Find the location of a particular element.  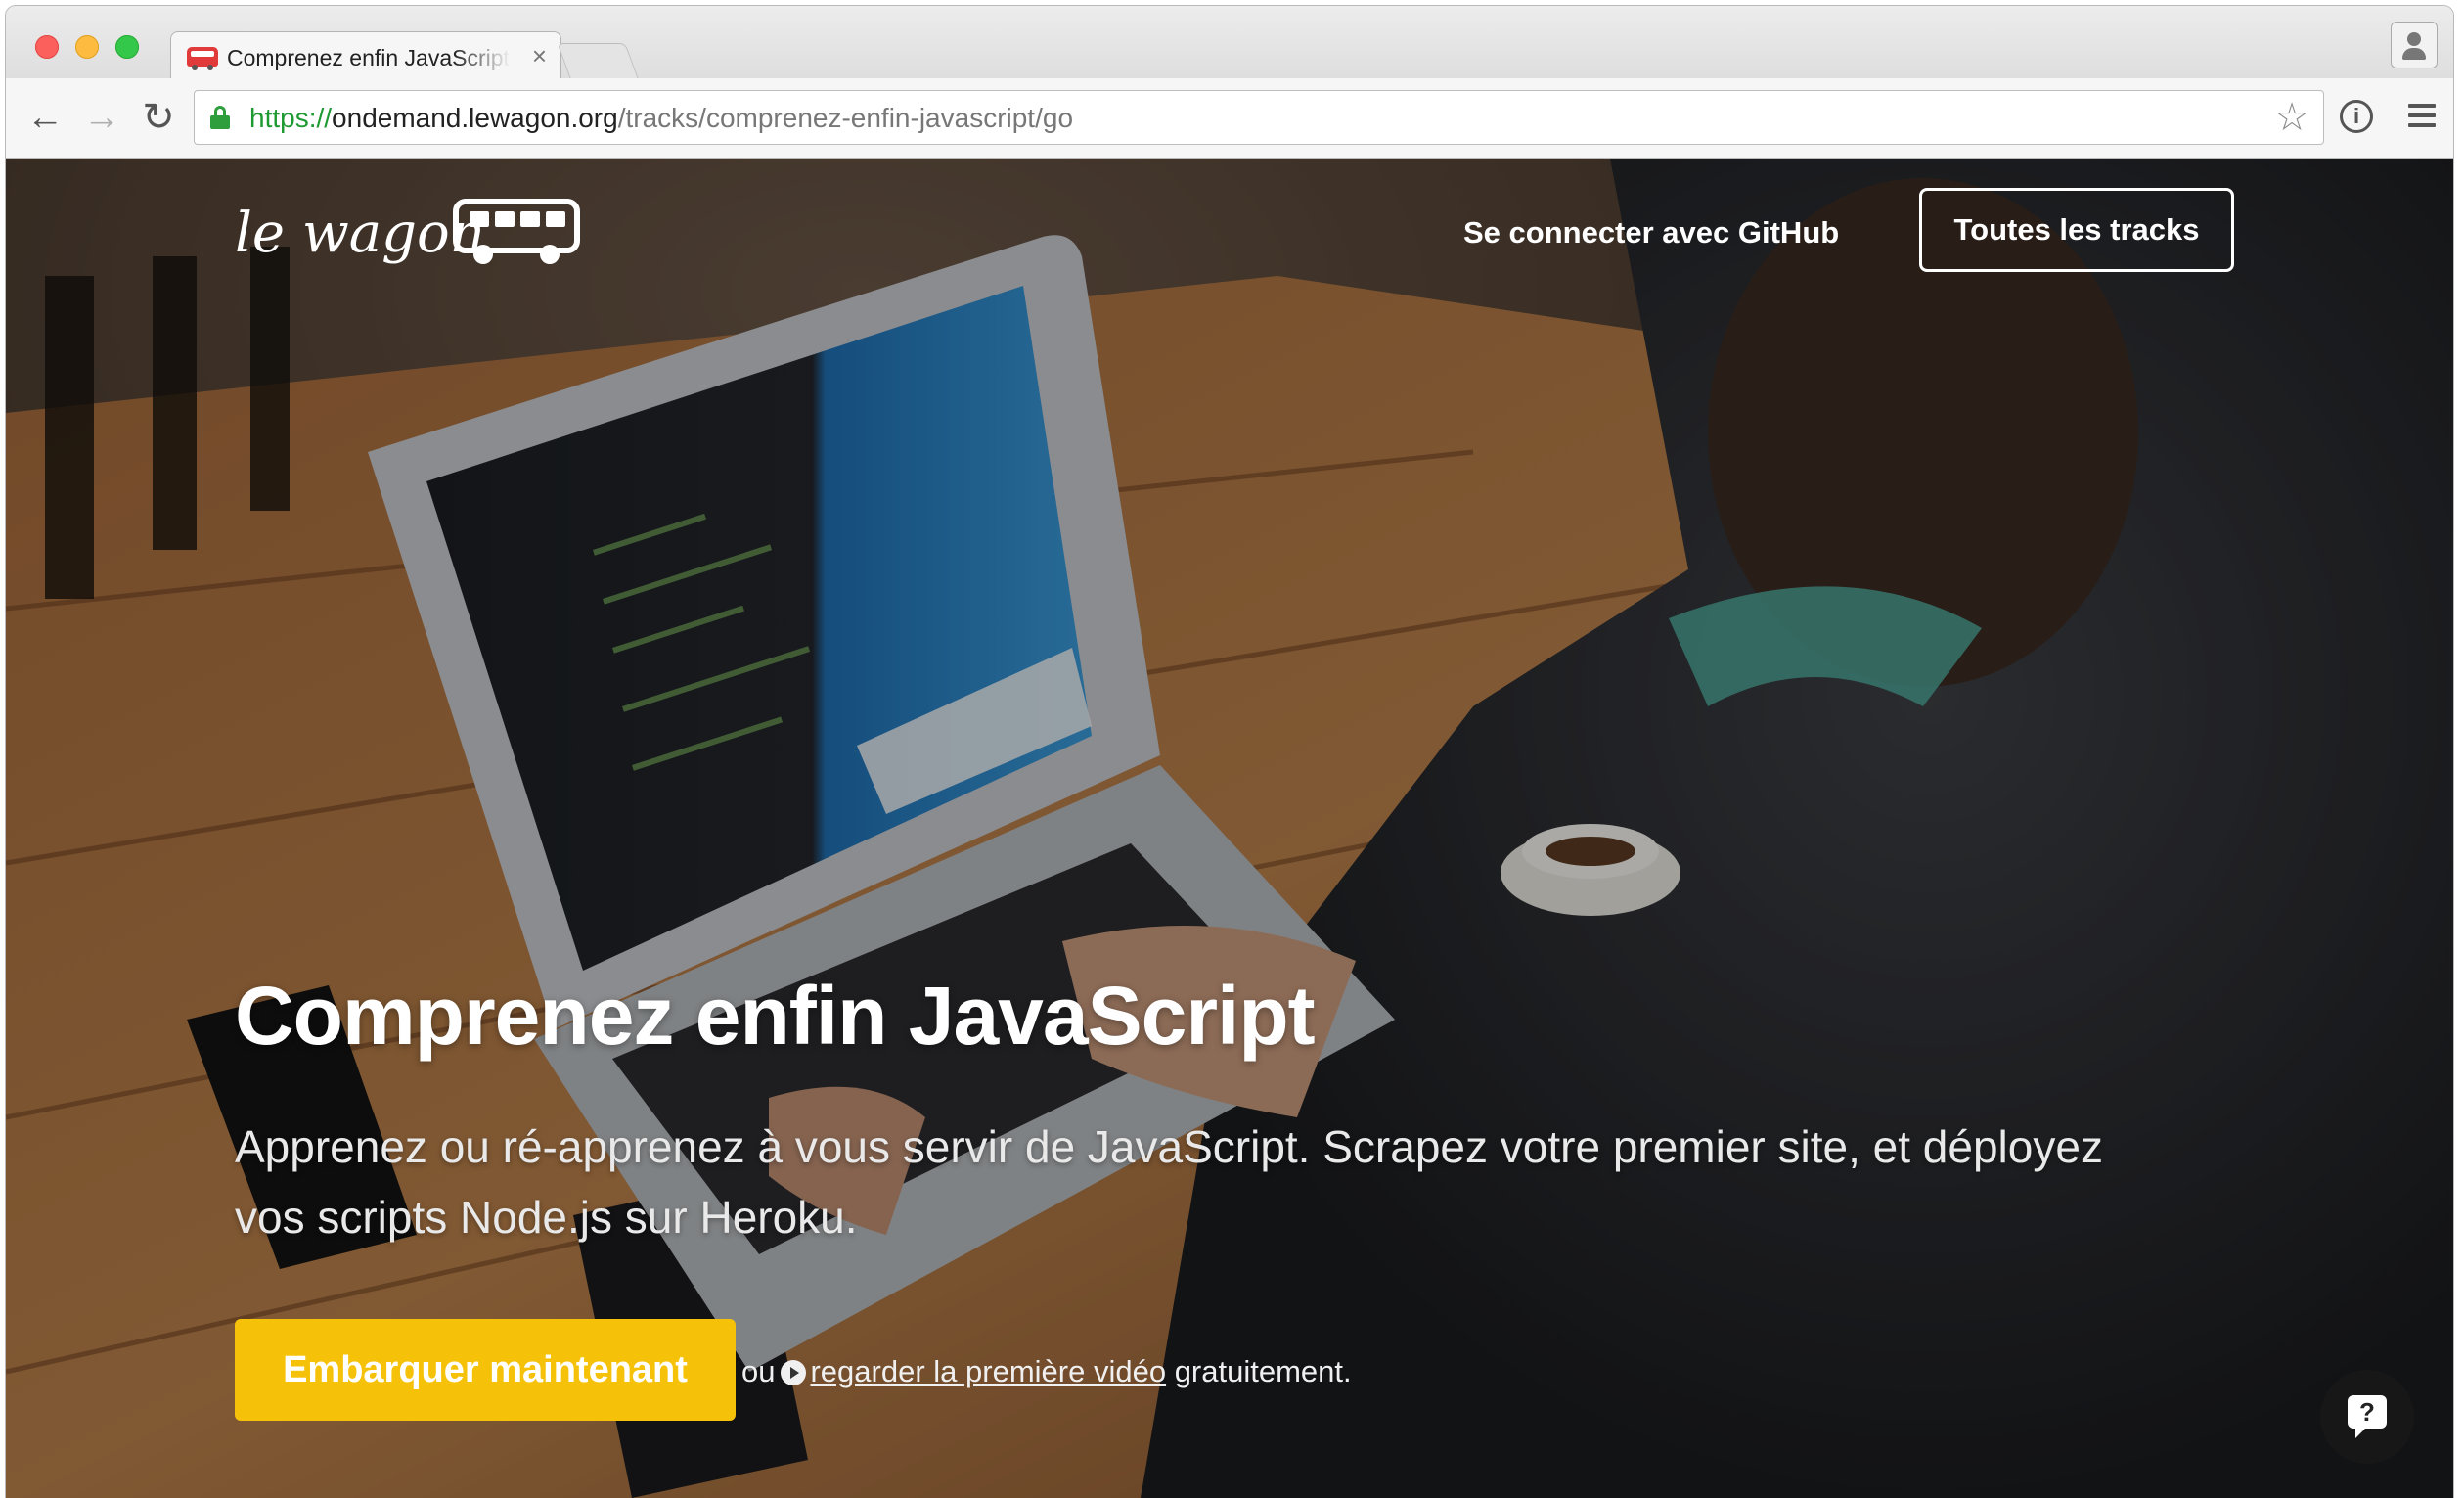

url-host: ondemand.lewagon.org is located at coordinates (475, 118).